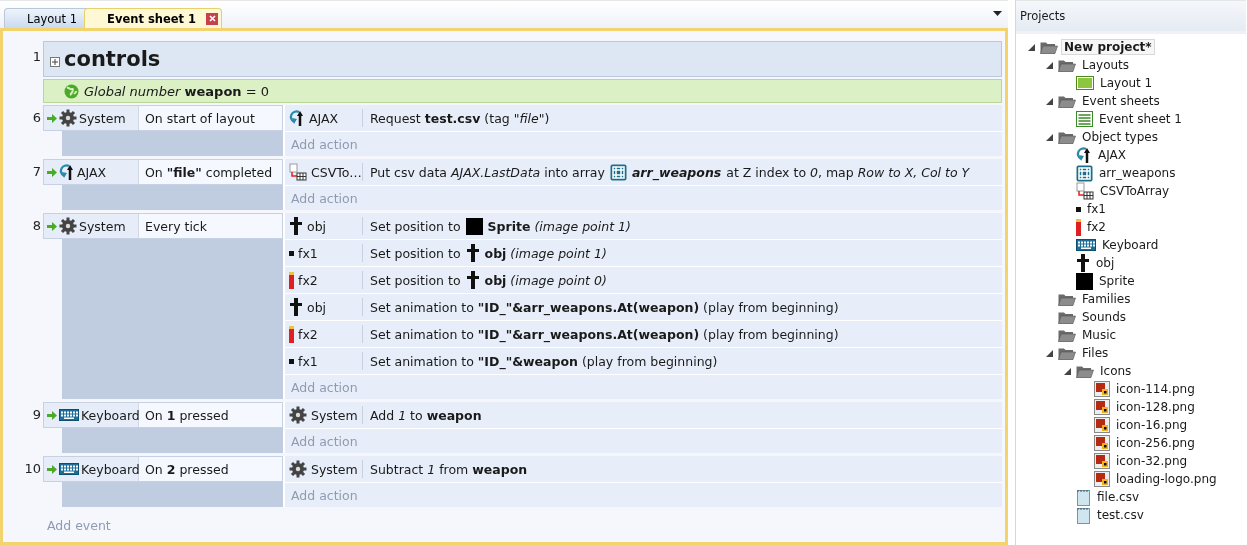 The image size is (1247, 545). Describe the element at coordinates (604, 334) in the screenshot. I see `action-text: Set animation to "ID_"&arr_weapons.At(weapon) (play from beginning)` at that location.